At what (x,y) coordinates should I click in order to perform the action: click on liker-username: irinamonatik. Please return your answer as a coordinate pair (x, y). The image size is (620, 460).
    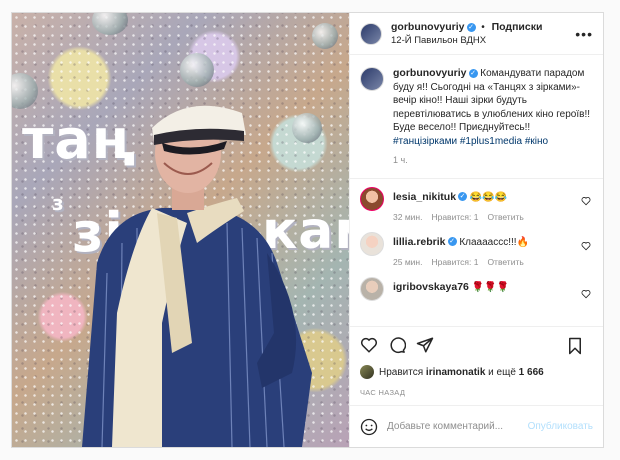
    Looking at the image, I should click on (455, 372).